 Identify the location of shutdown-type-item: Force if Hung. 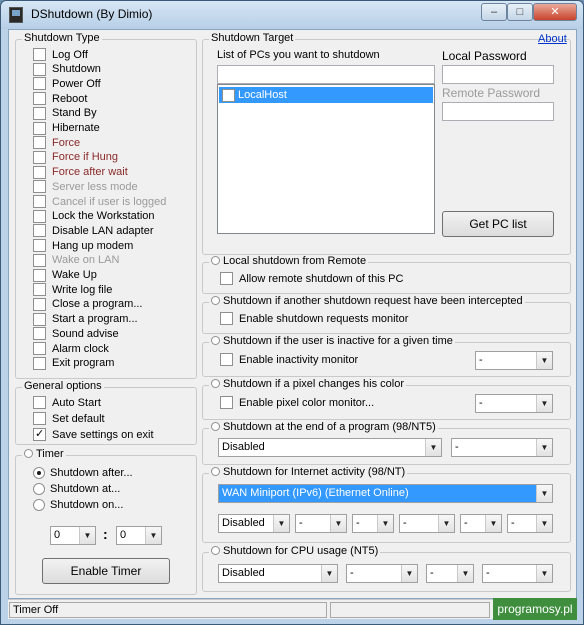
(75, 157).